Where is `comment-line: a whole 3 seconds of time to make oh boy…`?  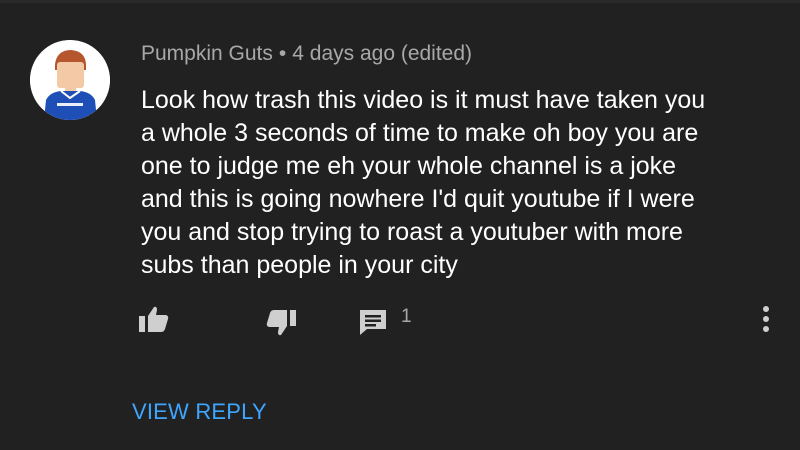 comment-line: a whole 3 seconds of time to make oh boy… is located at coordinates (420, 133).